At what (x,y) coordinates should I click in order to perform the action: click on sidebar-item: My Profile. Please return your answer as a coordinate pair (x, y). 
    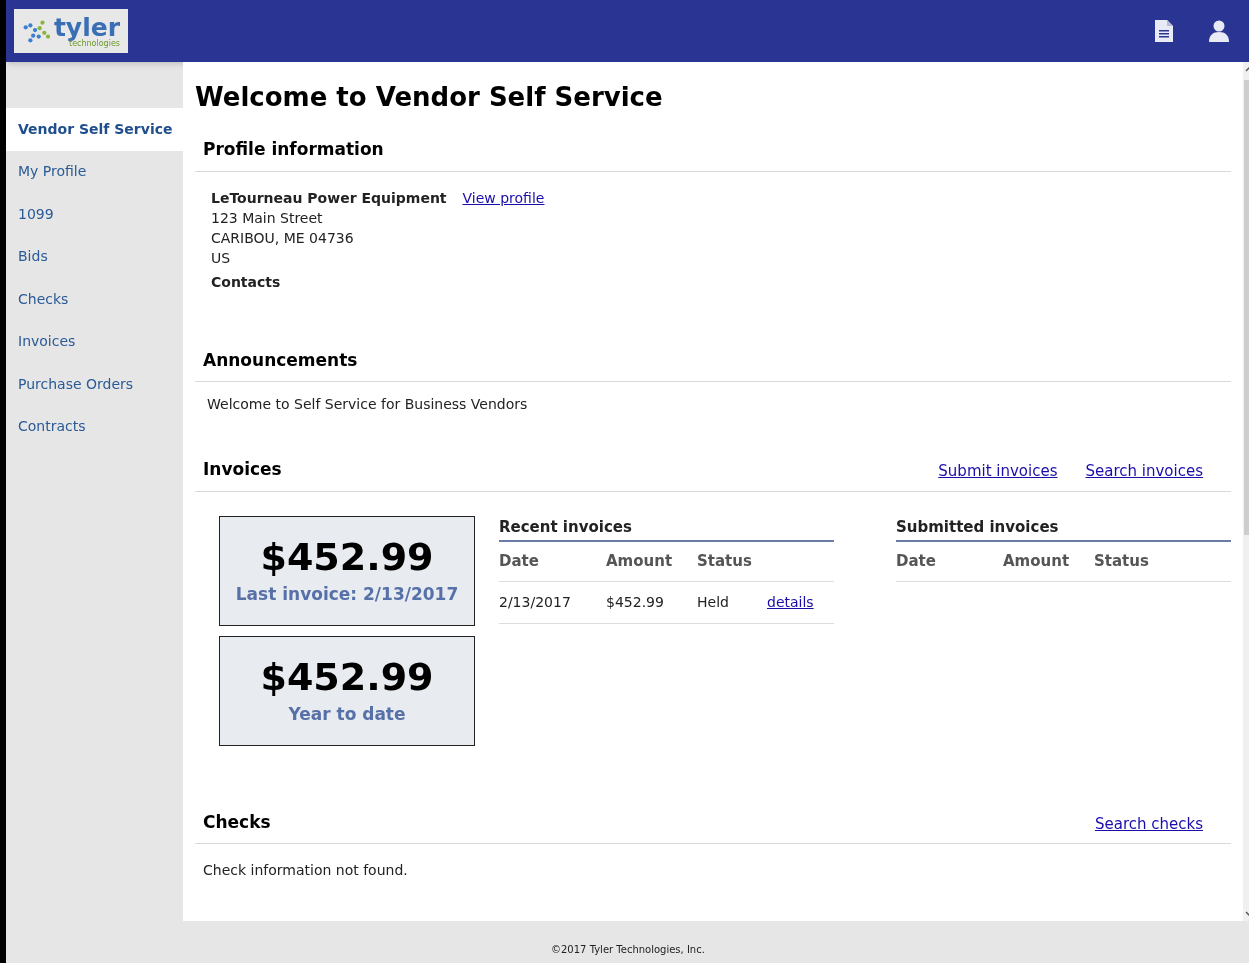
    Looking at the image, I should click on (94, 171).